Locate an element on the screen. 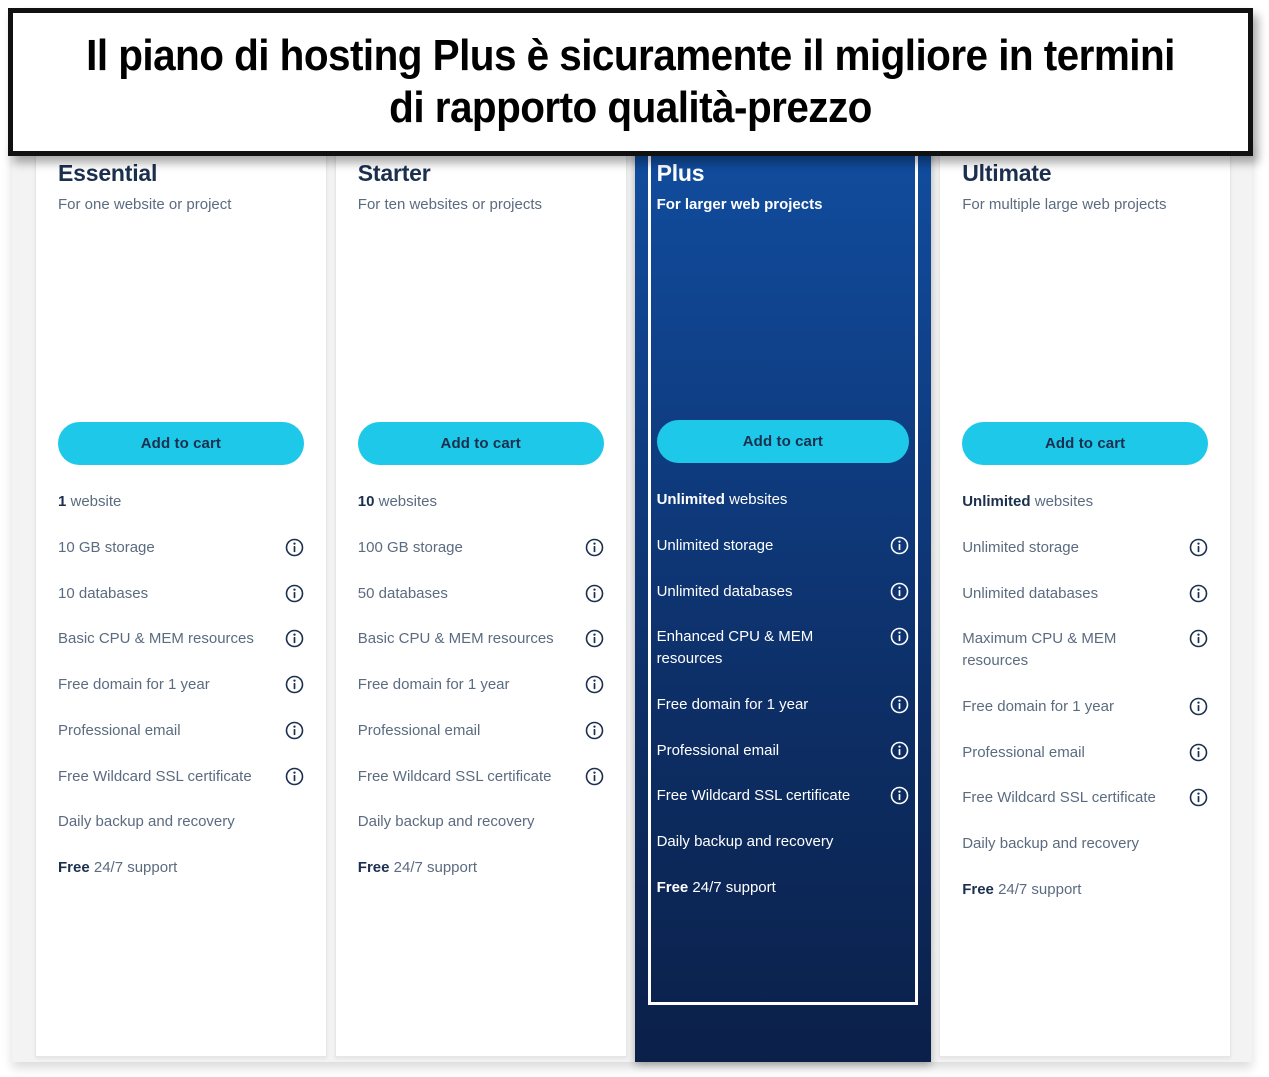  feature-row: Professional email is located at coordinates (181, 731).